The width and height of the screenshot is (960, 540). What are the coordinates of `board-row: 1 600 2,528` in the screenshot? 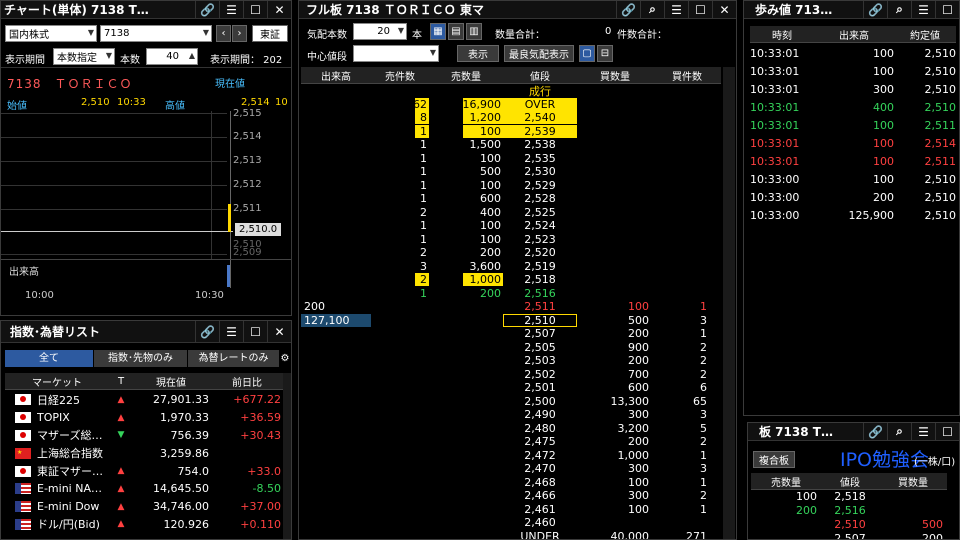 It's located at (511, 199).